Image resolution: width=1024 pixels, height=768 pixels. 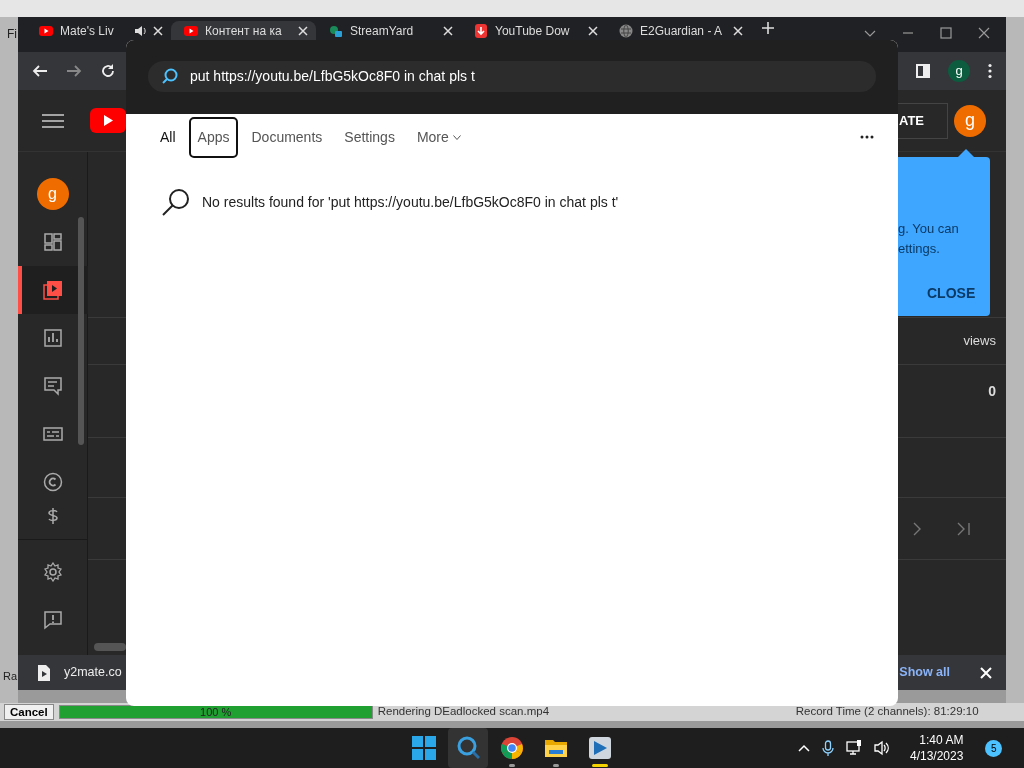 What do you see at coordinates (287, 137) in the screenshot?
I see `filter-tab: Documents` at bounding box center [287, 137].